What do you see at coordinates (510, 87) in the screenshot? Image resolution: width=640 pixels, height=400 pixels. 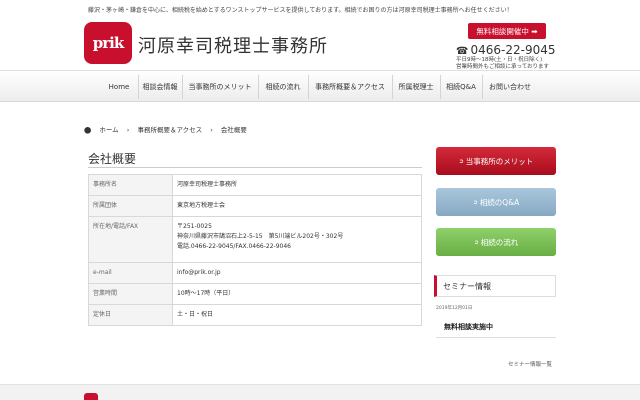 I see `nav-item-contact: お問い合わせ` at bounding box center [510, 87].